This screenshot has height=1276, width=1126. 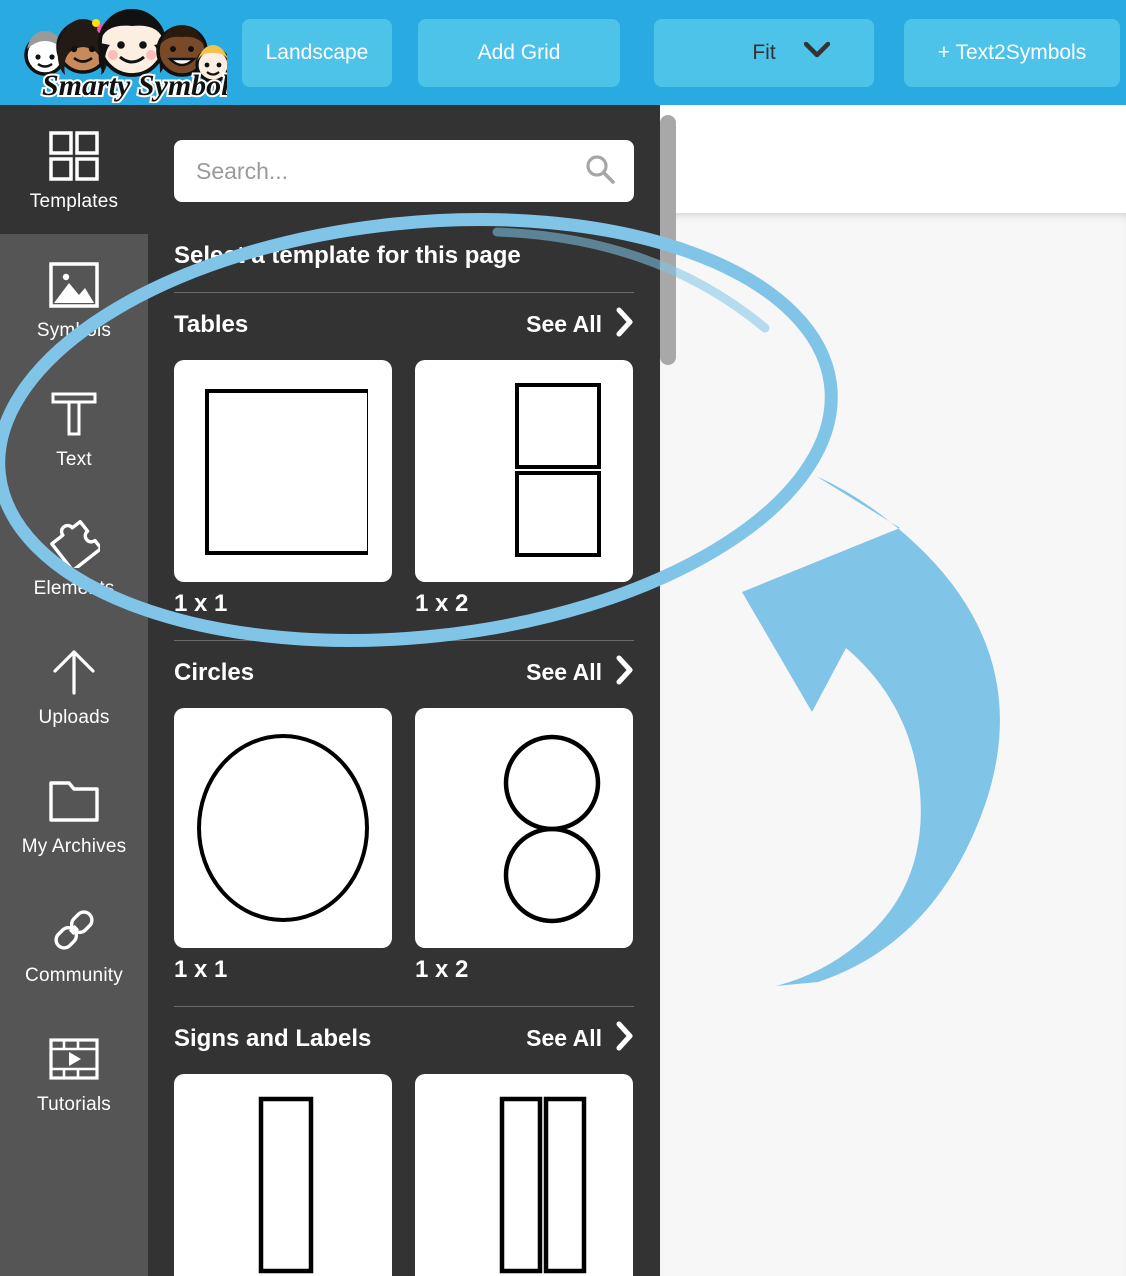 What do you see at coordinates (404, 846) in the screenshot?
I see `template-cards-circles: 1 x 1 1 x 2` at bounding box center [404, 846].